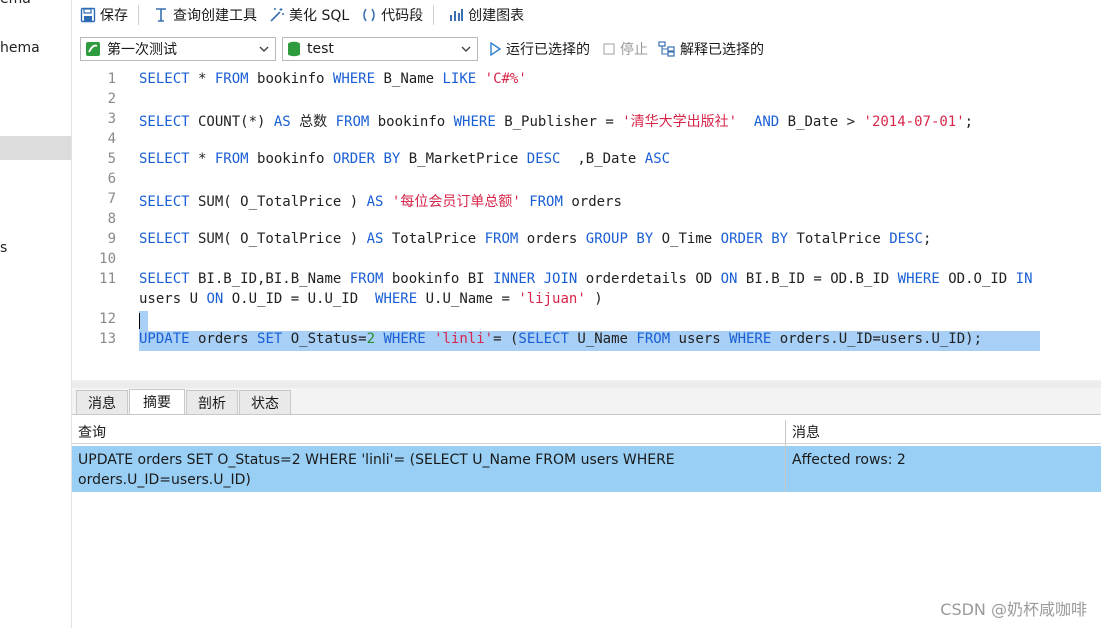 The width and height of the screenshot is (1101, 628). I want to click on sql-text: B_MarketPrice, so click(463, 159).